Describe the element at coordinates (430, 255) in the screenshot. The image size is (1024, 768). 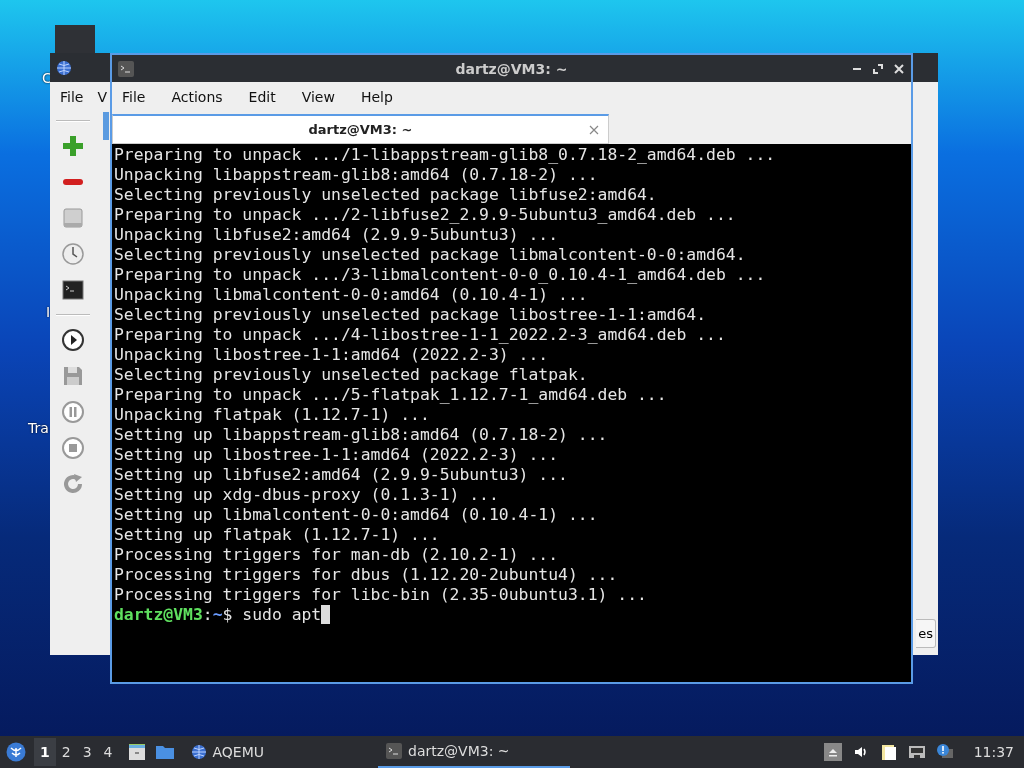
I see `output-line: Selecting previously unselected package libmalcontent-0-0:amd64.` at that location.